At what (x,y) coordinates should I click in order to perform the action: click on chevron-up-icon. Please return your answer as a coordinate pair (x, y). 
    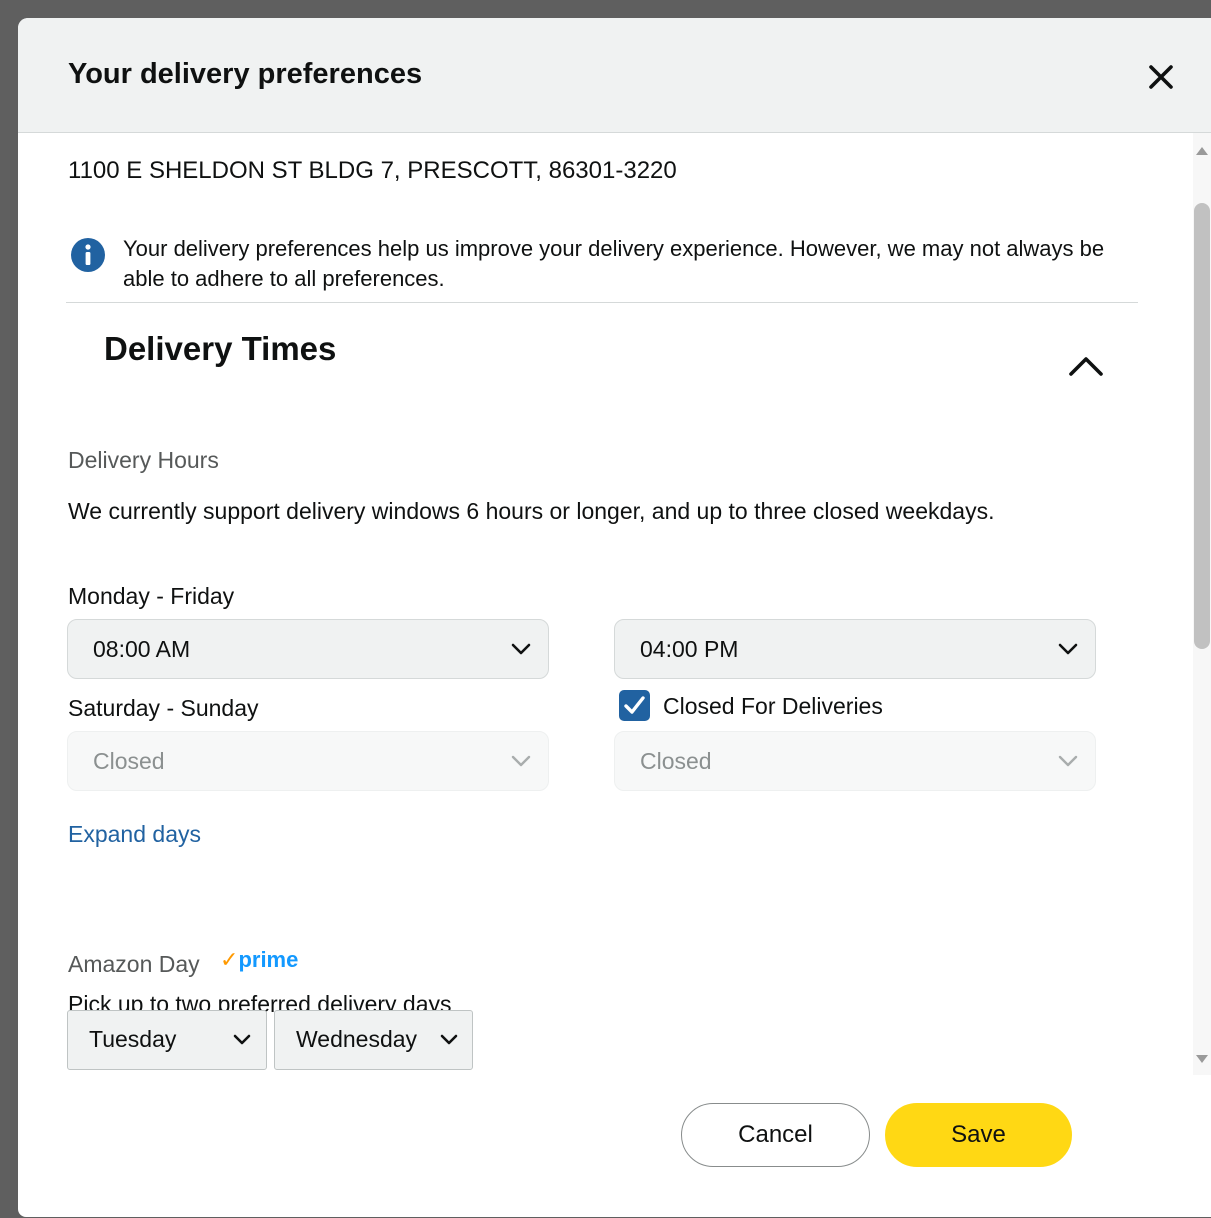
    Looking at the image, I should click on (1086, 366).